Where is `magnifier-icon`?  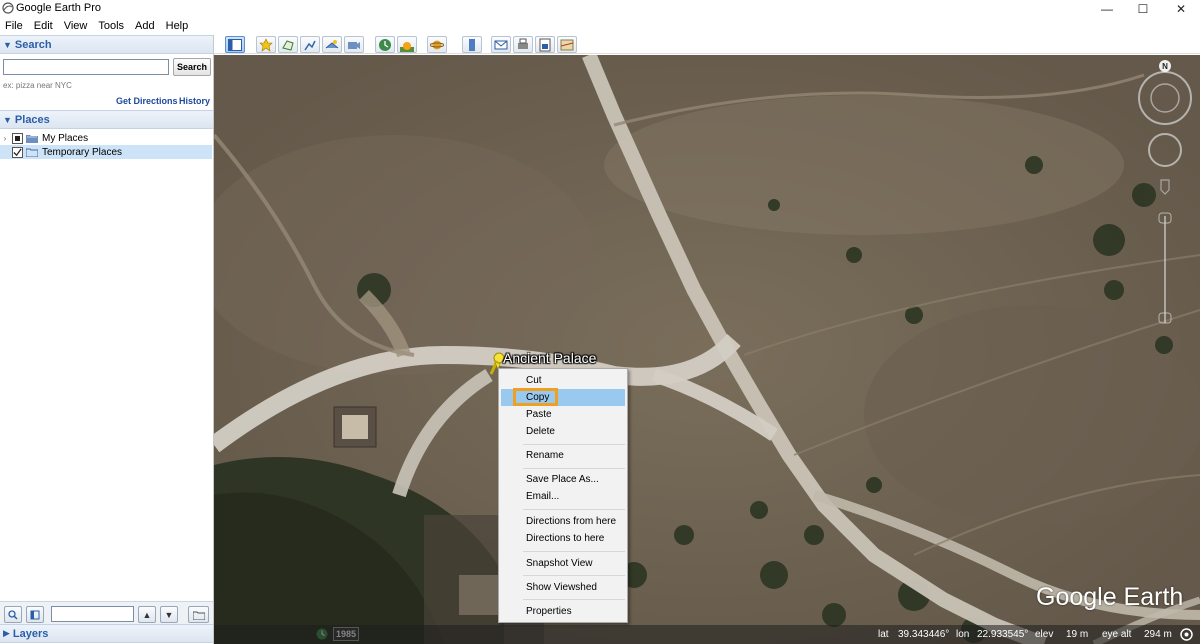
magnifier-icon is located at coordinates (13, 614).